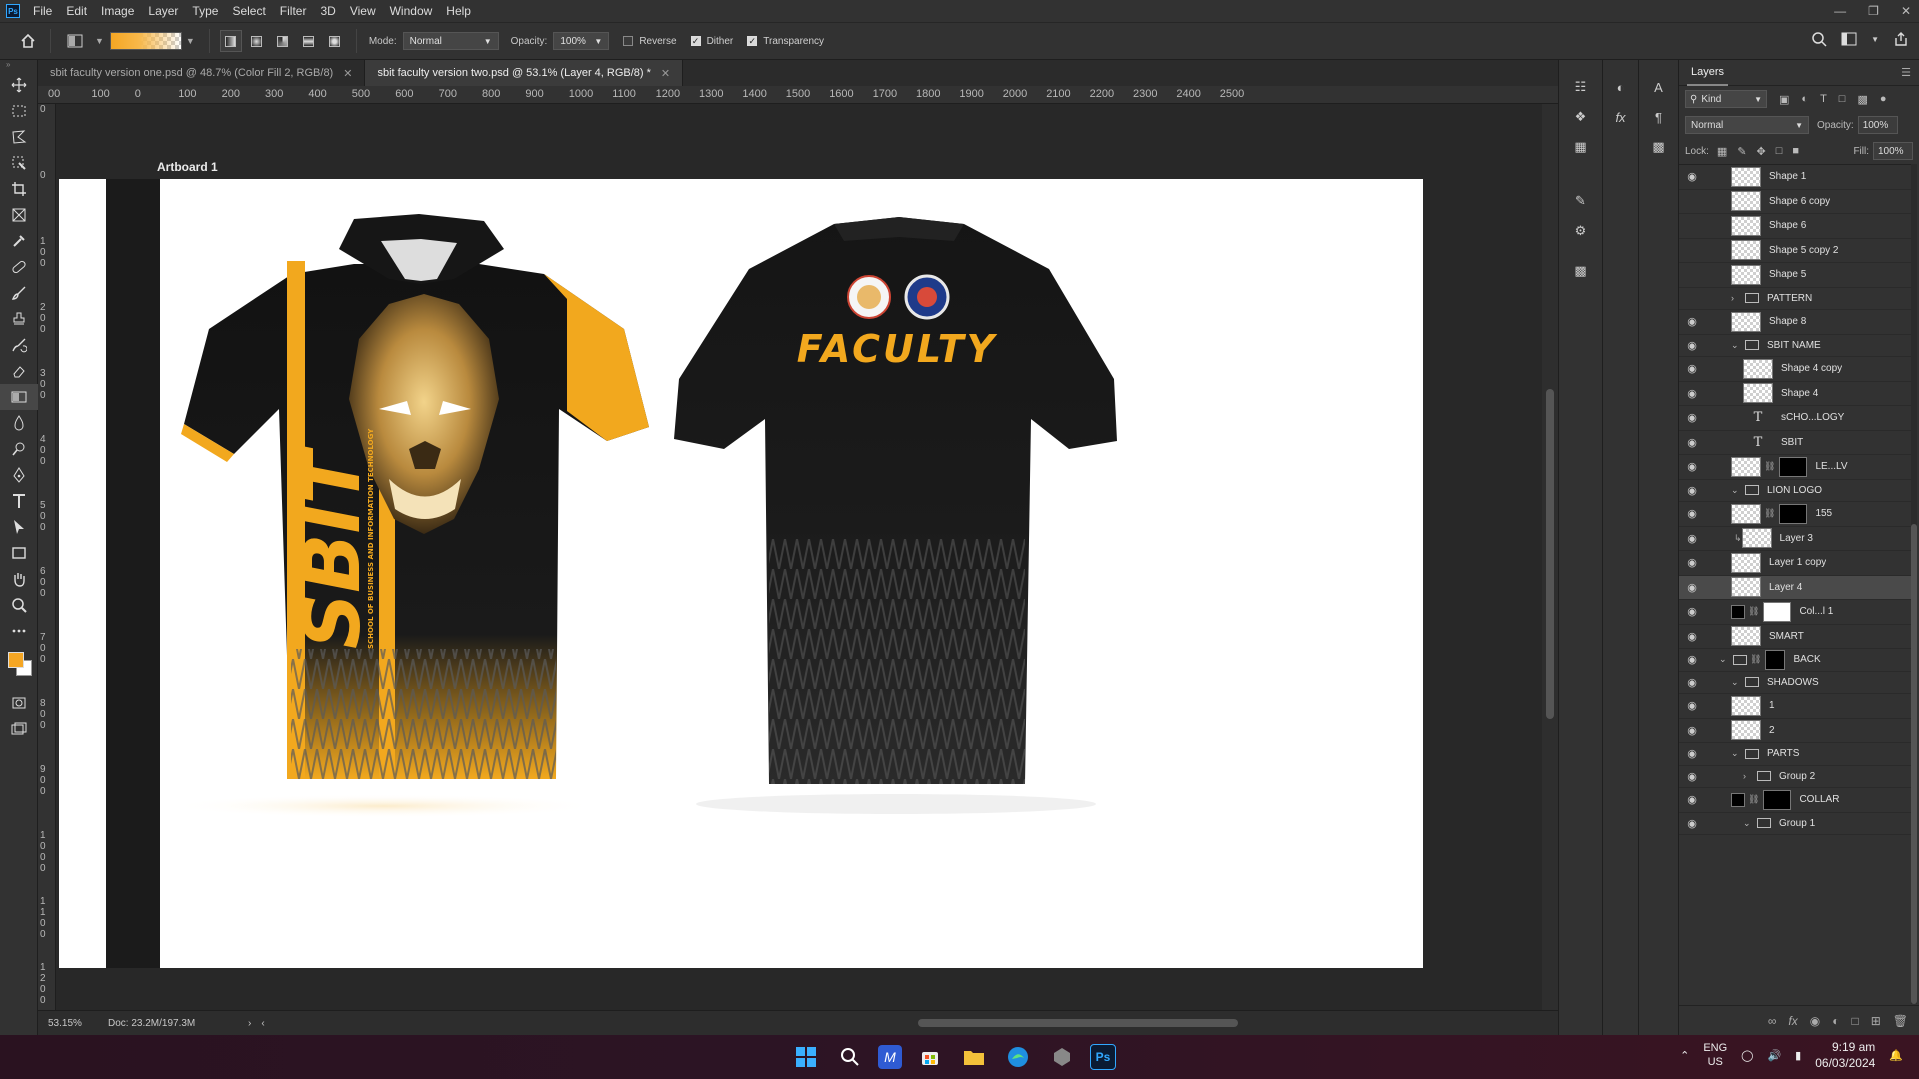  I want to click on chevron-up-icon: ⌃, so click(1684, 1055).